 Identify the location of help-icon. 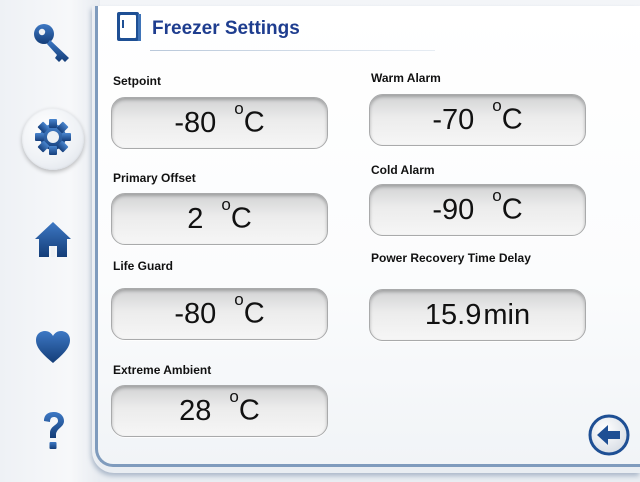
(53, 433).